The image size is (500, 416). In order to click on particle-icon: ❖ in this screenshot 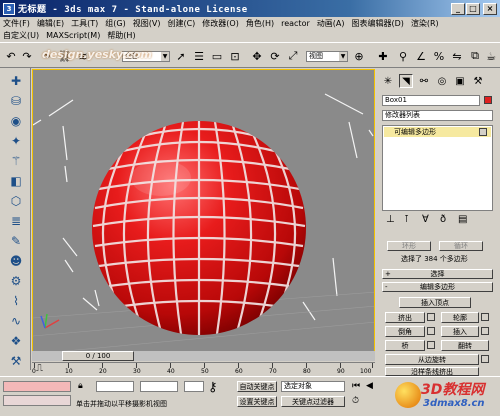, I will do `click(16, 341)`.